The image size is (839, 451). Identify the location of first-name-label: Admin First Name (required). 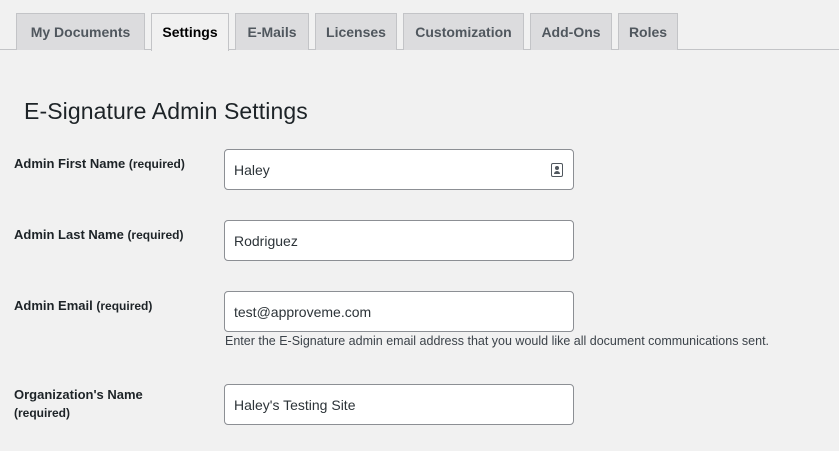
(99, 164).